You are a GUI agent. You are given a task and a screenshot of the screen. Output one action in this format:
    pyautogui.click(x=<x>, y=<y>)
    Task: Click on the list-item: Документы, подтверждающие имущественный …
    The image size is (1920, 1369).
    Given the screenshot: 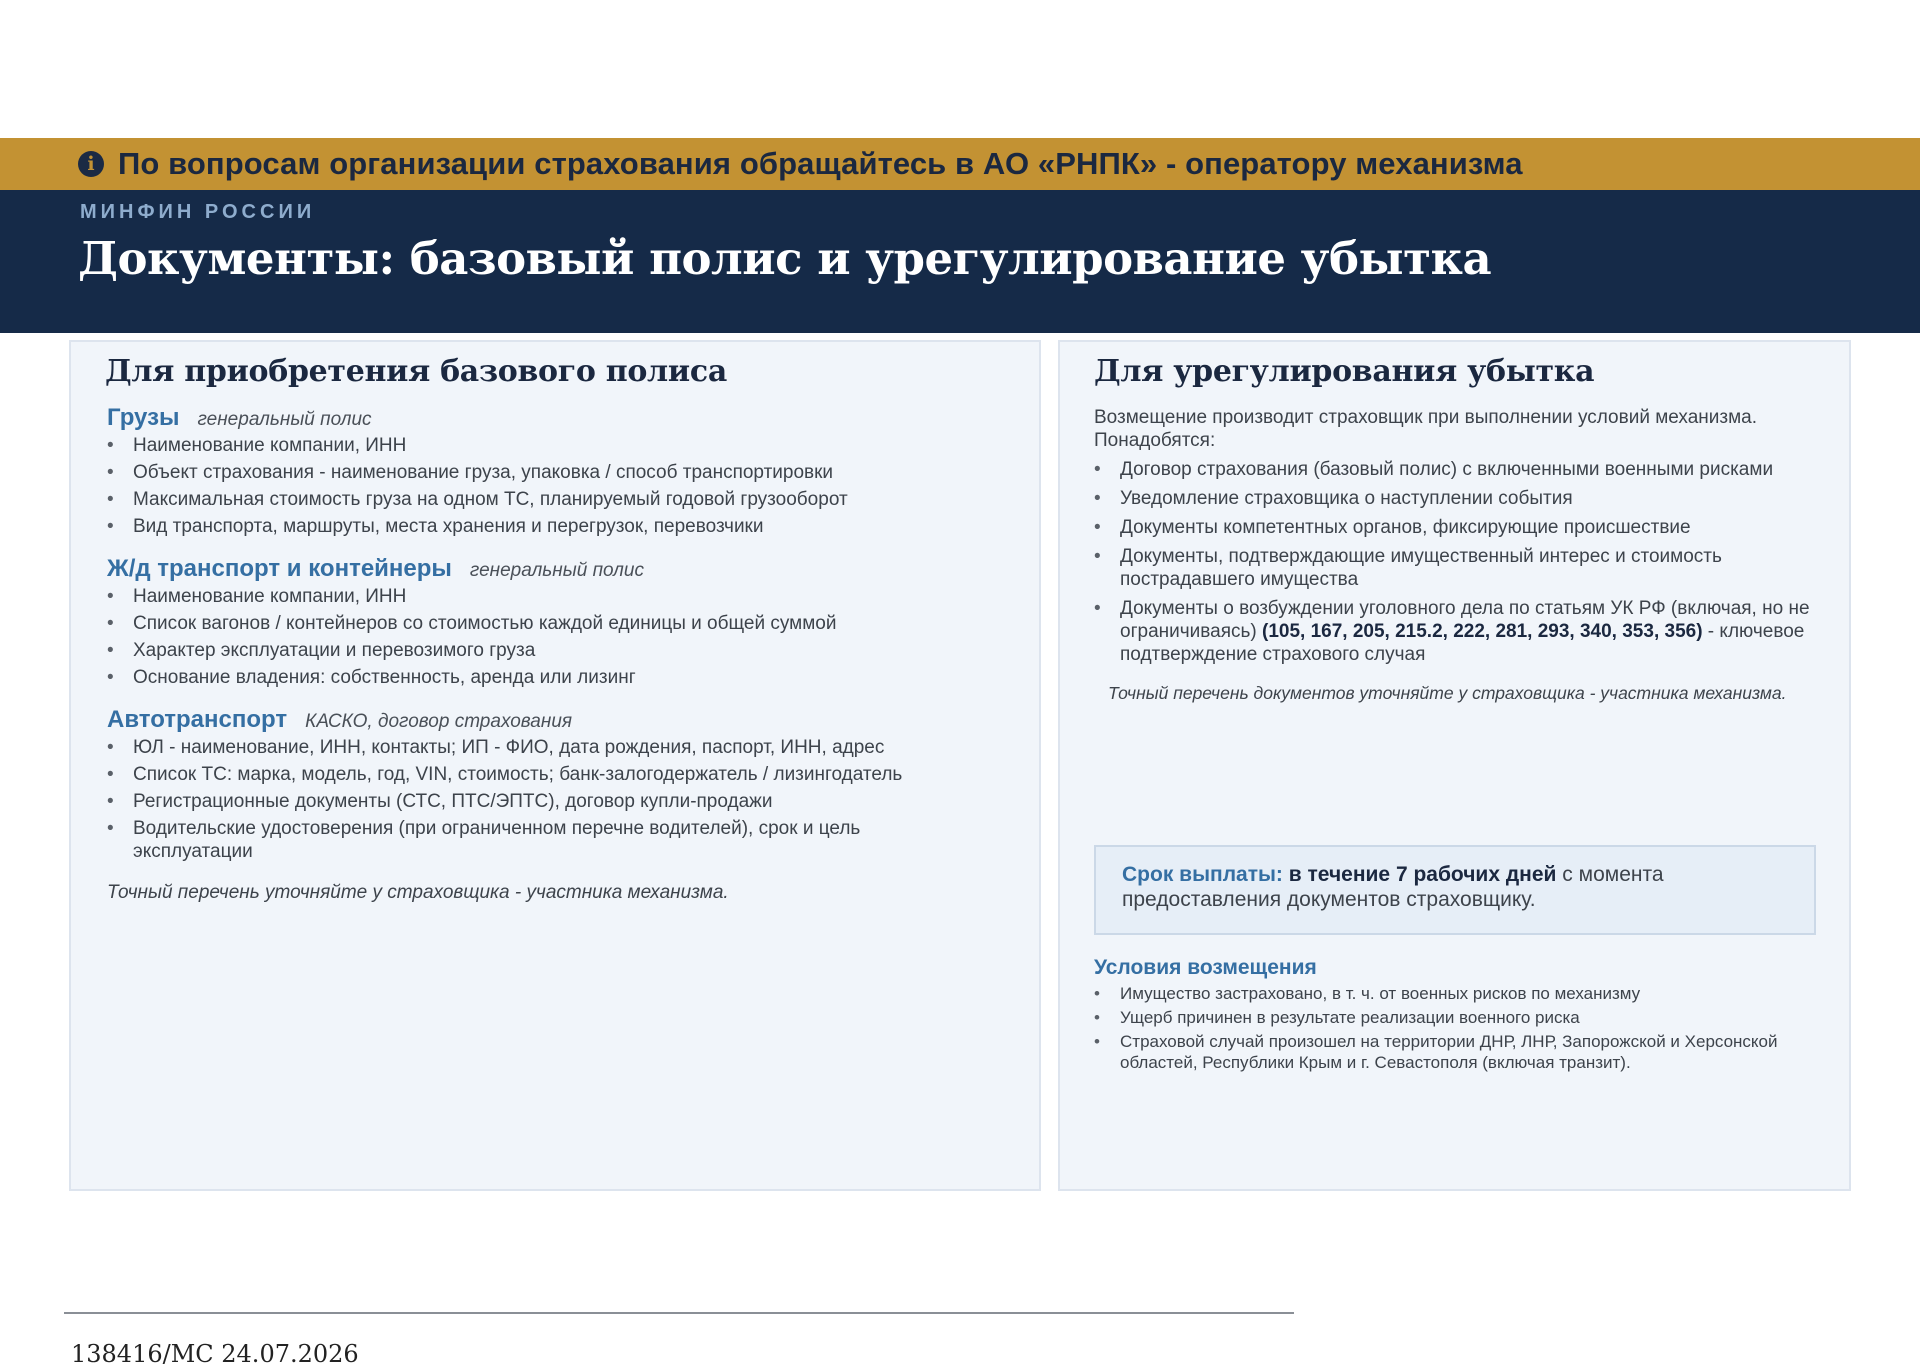 What is the action you would take?
    pyautogui.click(x=1459, y=568)
    